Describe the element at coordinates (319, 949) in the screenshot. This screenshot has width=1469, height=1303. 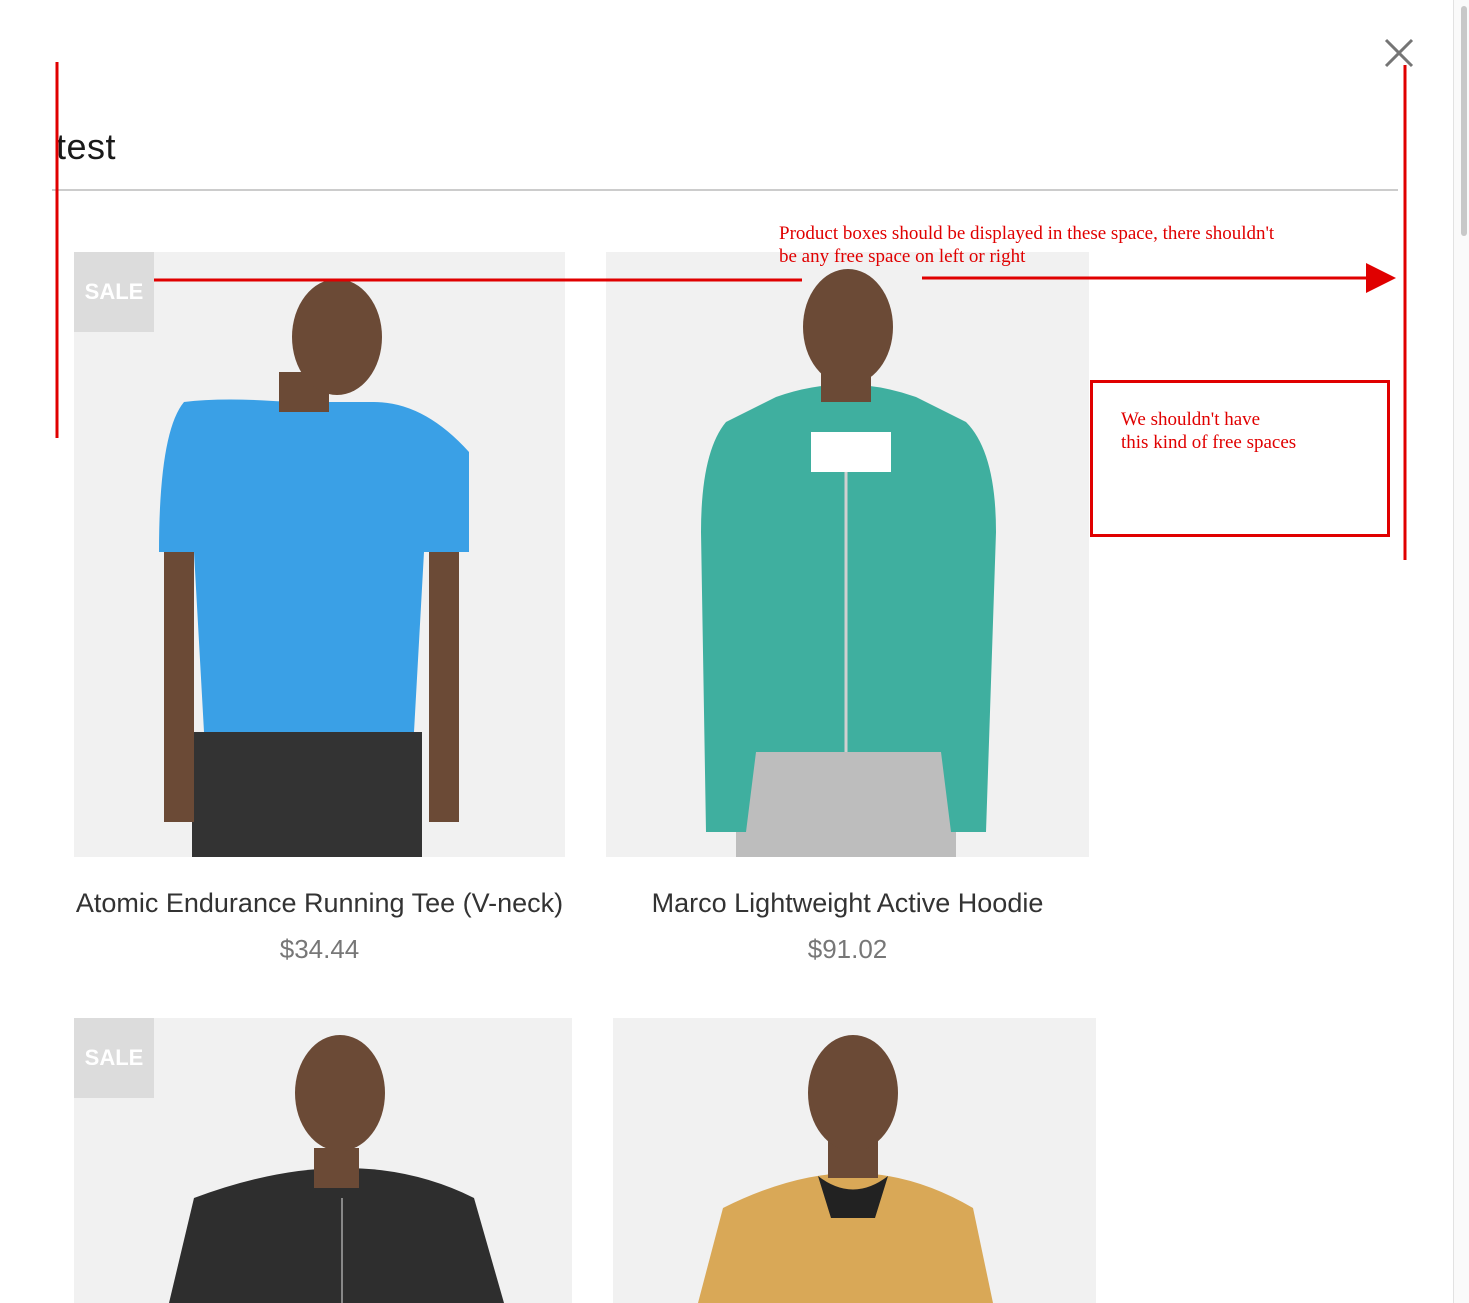
I see `product-price: $34.44` at that location.